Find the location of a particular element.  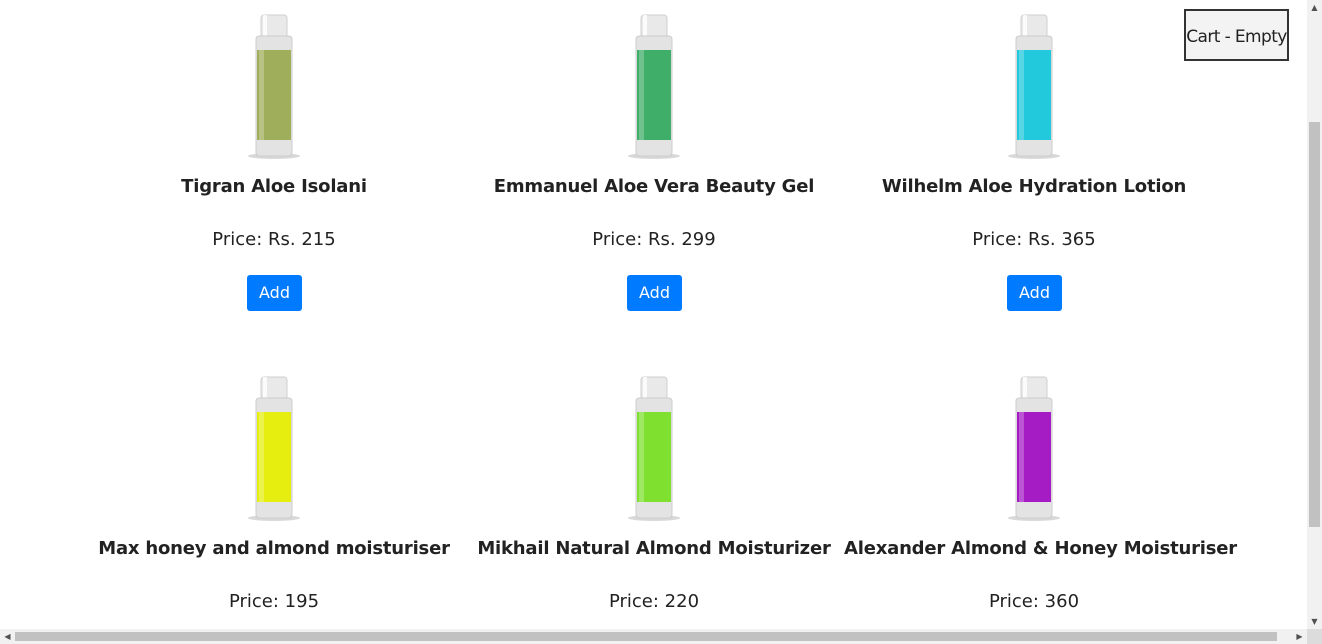

product-price: Price: Rs. 215 is located at coordinates (274, 239).